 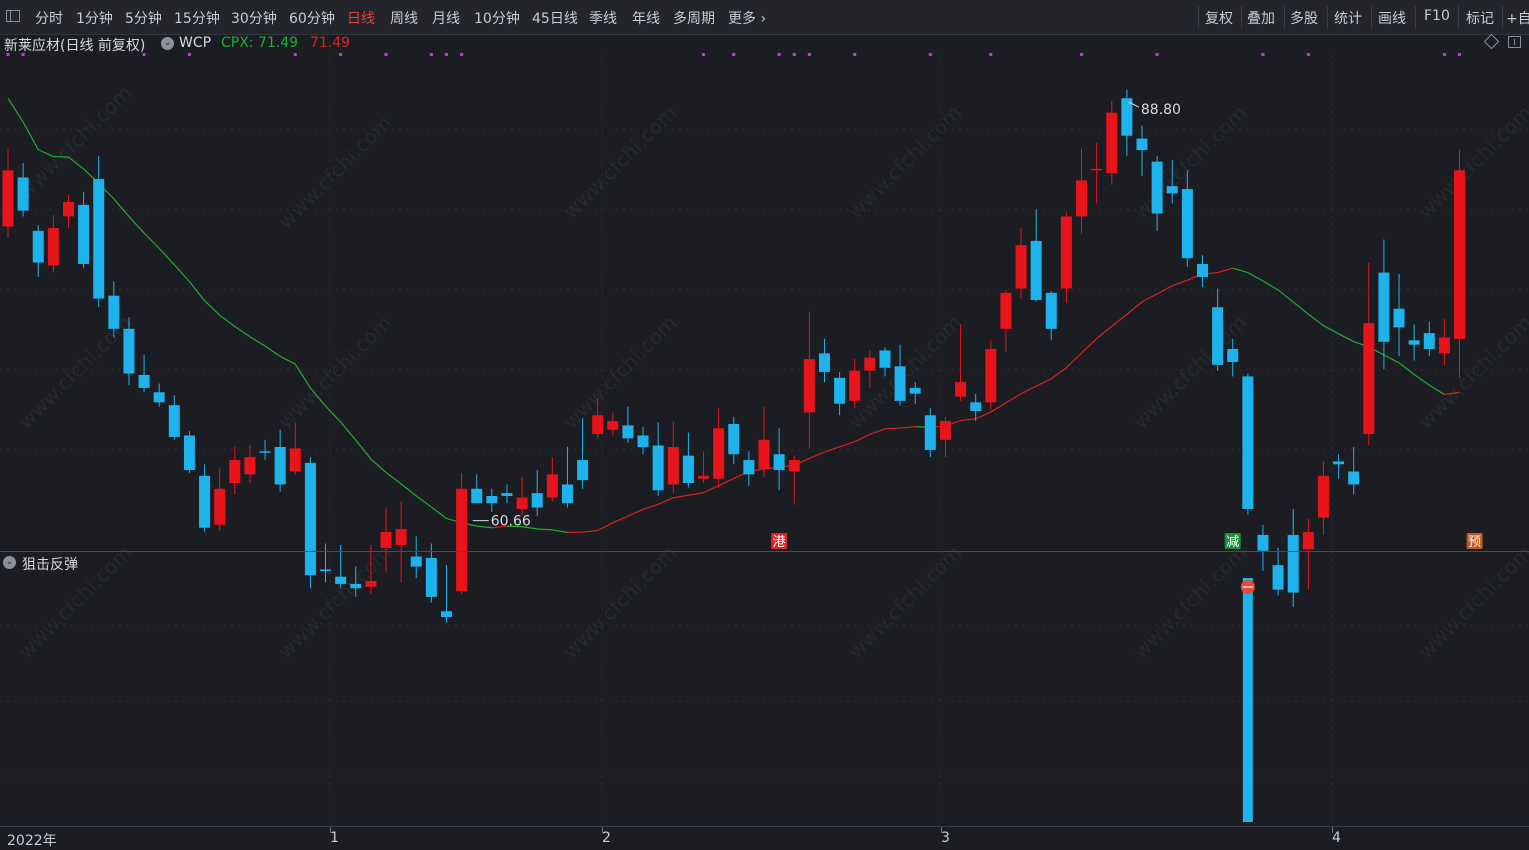 I want to click on marker-text: 预, so click(x=1474, y=542).